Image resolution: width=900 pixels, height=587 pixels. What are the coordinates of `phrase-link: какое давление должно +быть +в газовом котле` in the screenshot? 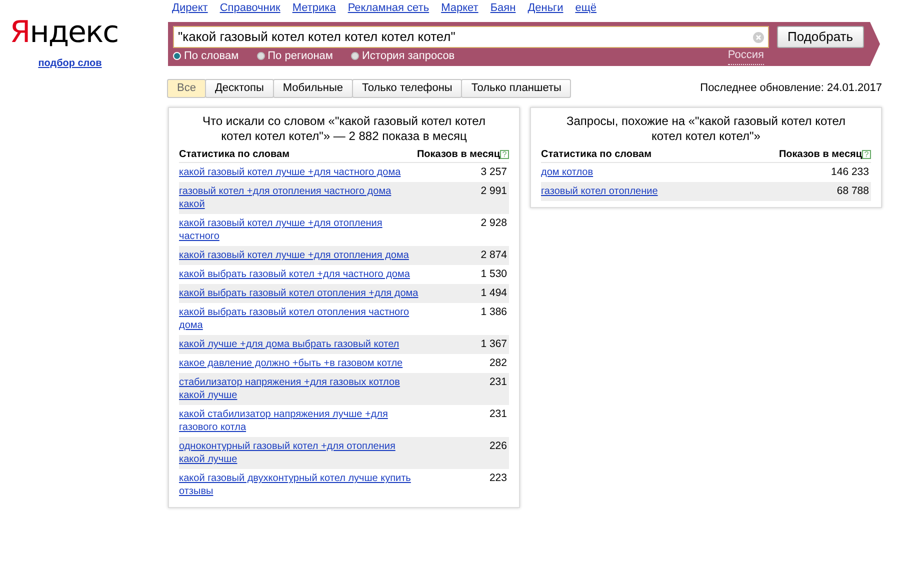 It's located at (299, 363).